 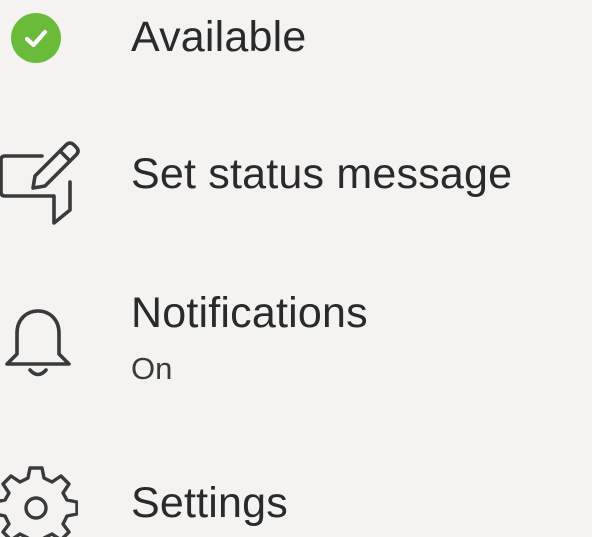 I want to click on notifications-status: On, so click(x=152, y=368).